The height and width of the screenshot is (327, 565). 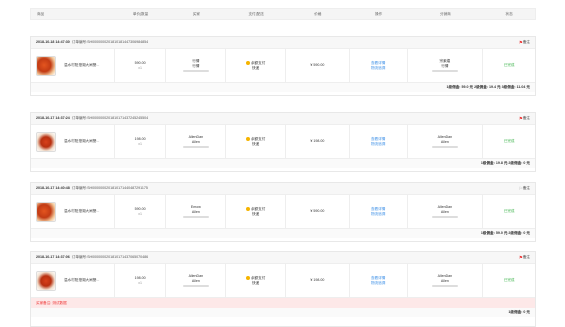 I want to click on commission-summary: 1级佣金: 19.8 元 2级佣金: 0 元, so click(x=283, y=163).